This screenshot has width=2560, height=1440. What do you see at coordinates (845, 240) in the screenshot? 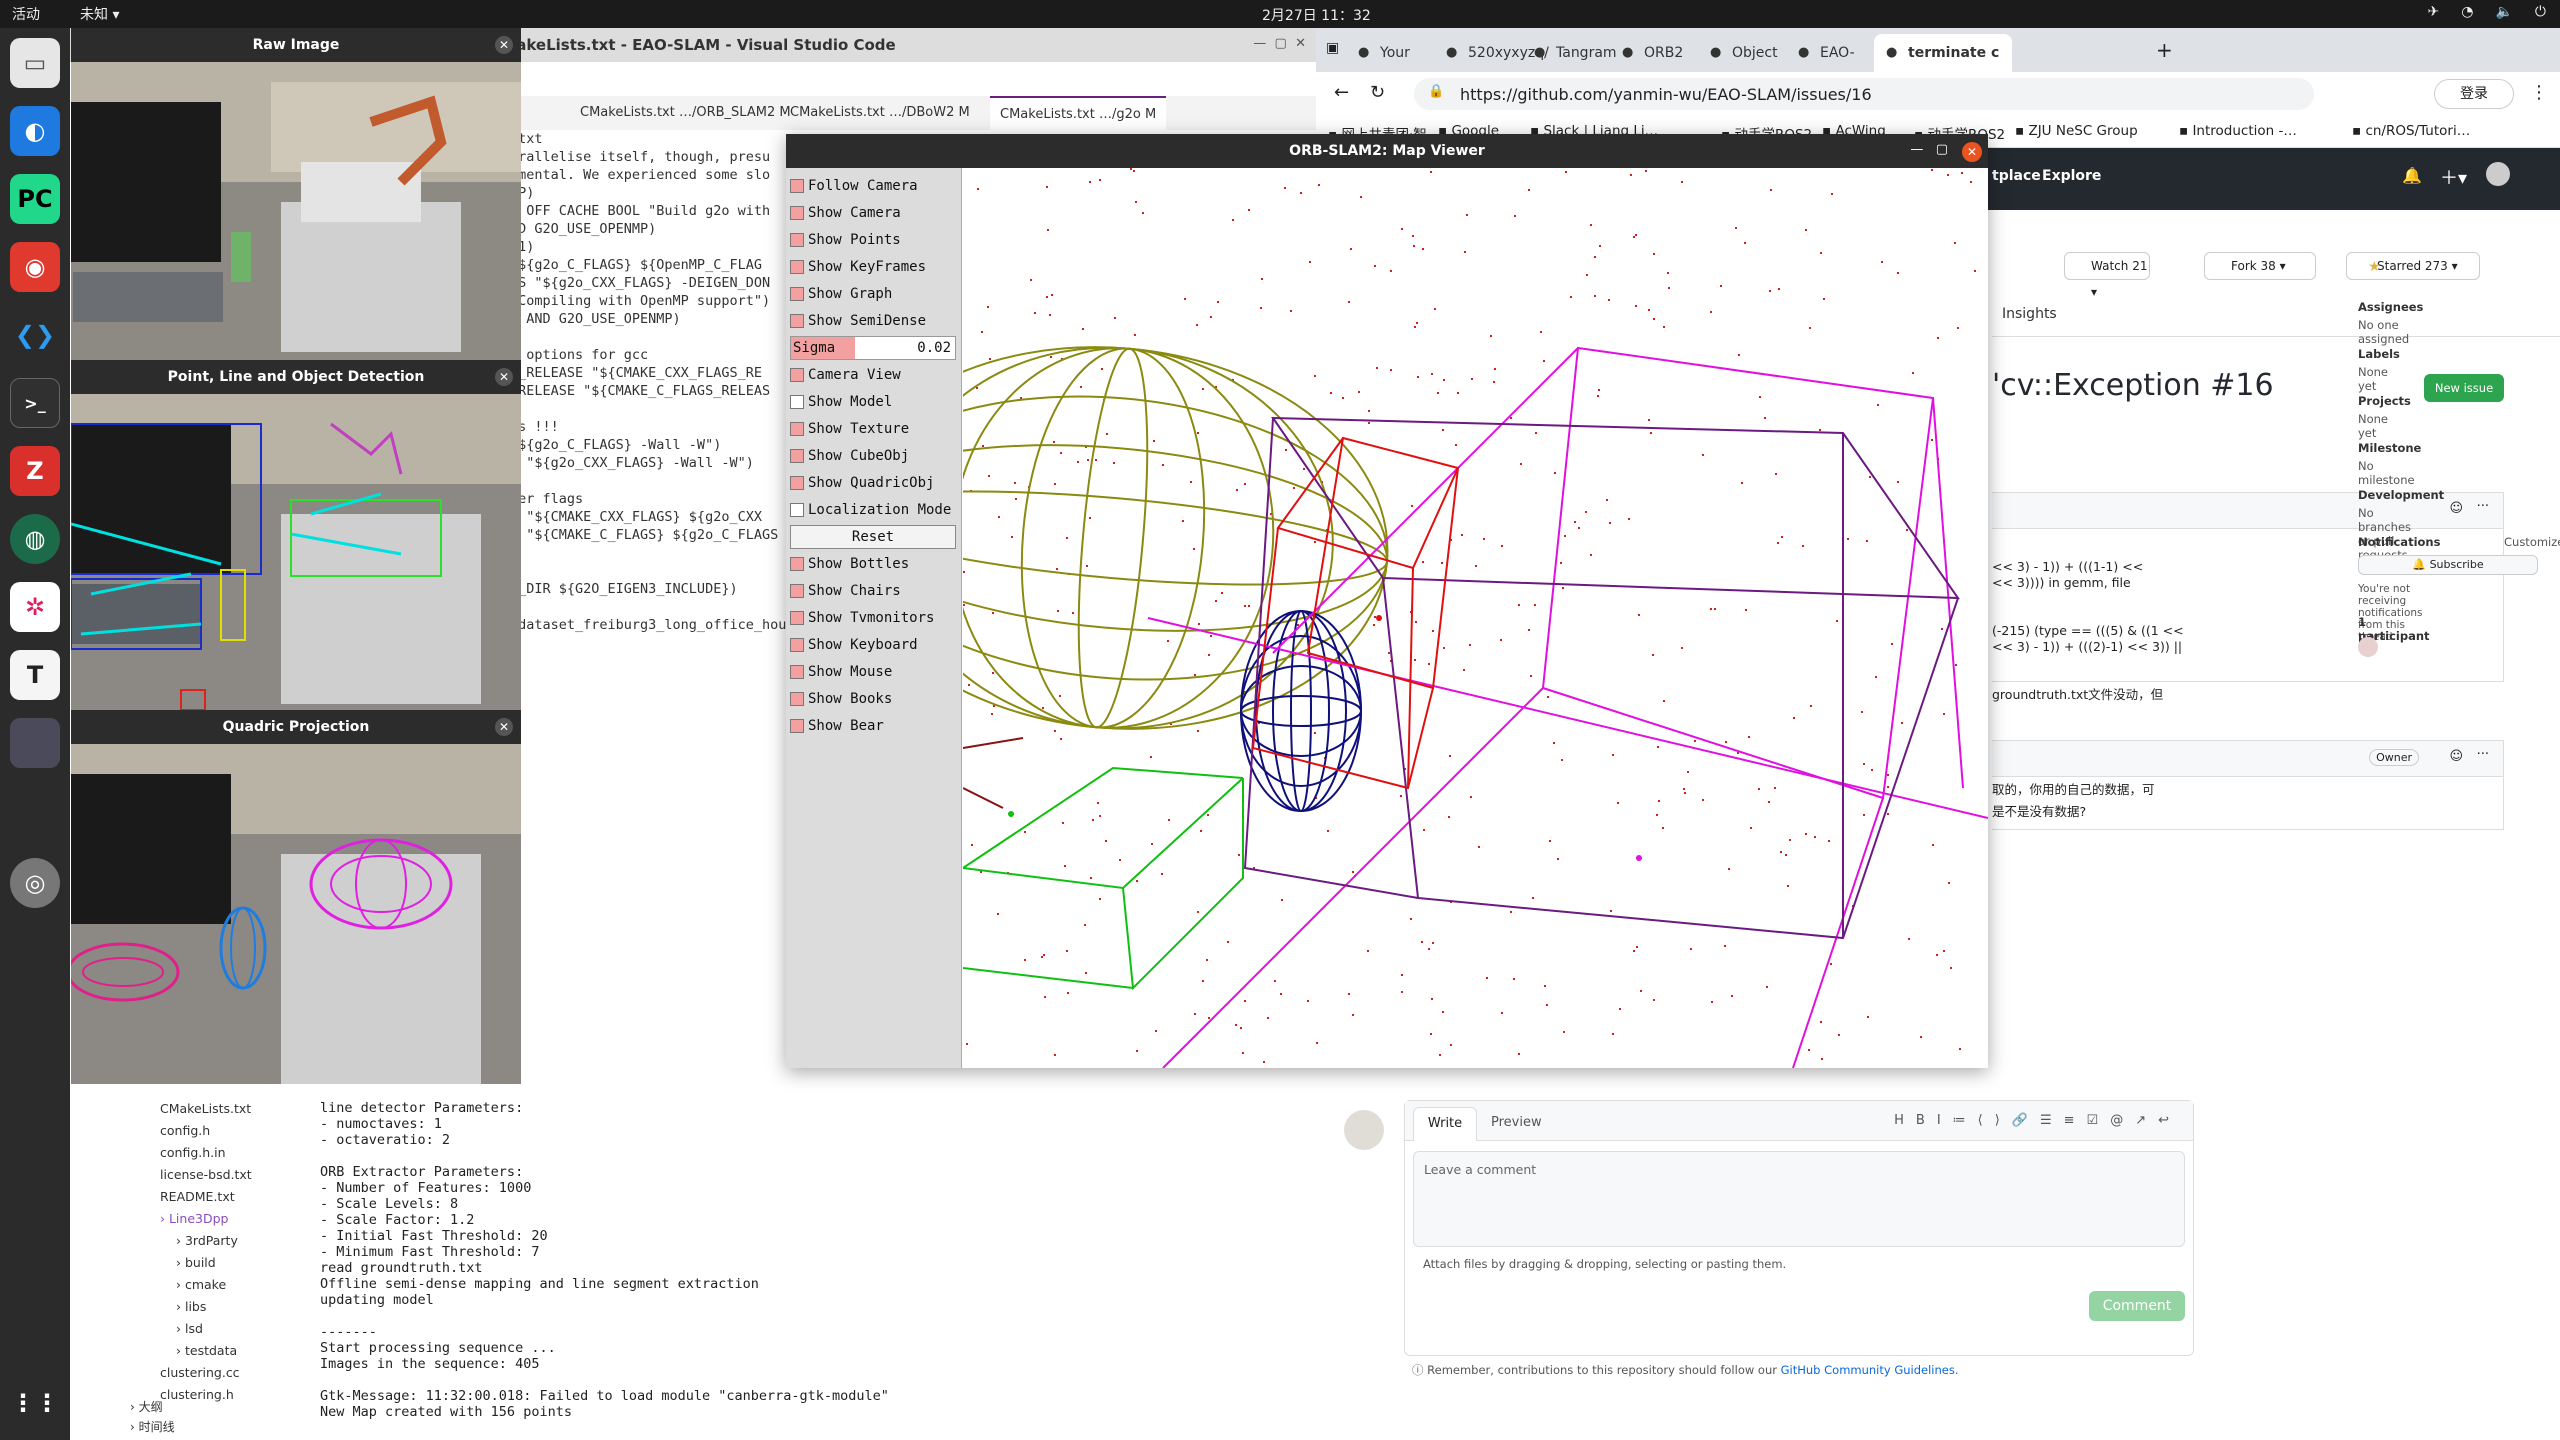
I see `checkbox-show-points: Show Points` at bounding box center [845, 240].